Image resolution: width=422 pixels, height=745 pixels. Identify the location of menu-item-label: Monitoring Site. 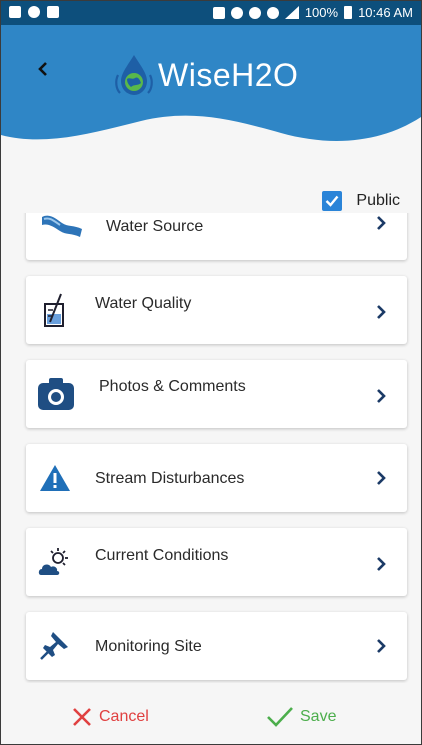
(148, 646).